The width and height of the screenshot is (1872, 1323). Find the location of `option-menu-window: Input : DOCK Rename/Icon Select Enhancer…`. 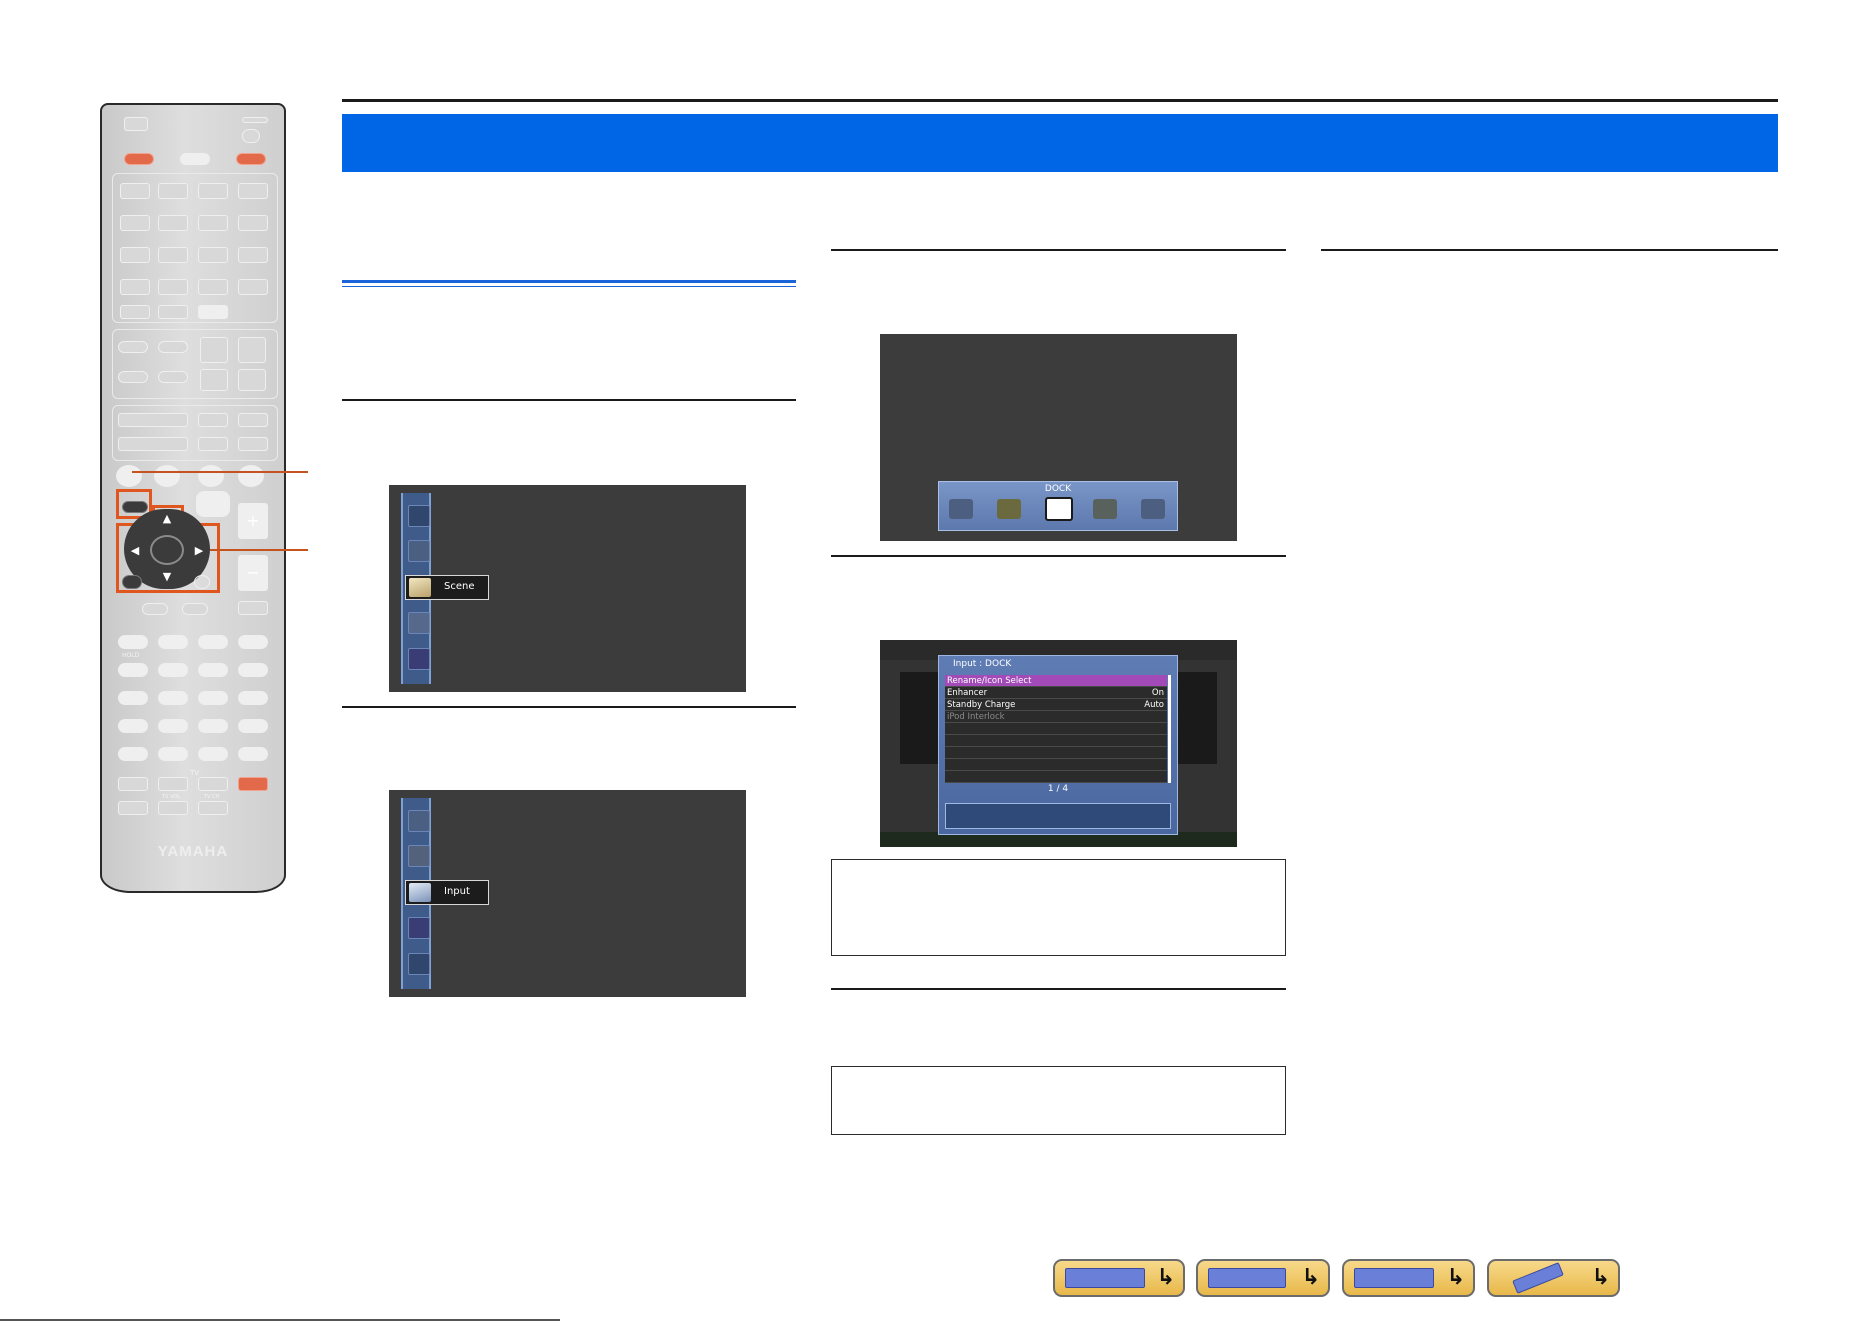

option-menu-window: Input : DOCK Rename/Icon Select Enhancer… is located at coordinates (1058, 745).